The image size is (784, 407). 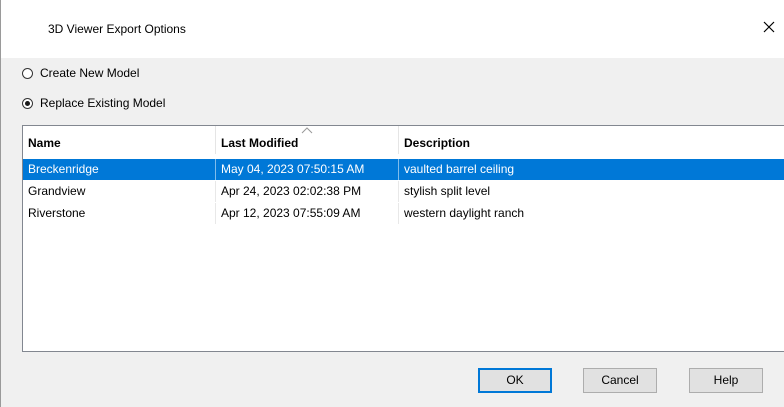 I want to click on column-header-last-modified: Last Modified, so click(x=307, y=140).